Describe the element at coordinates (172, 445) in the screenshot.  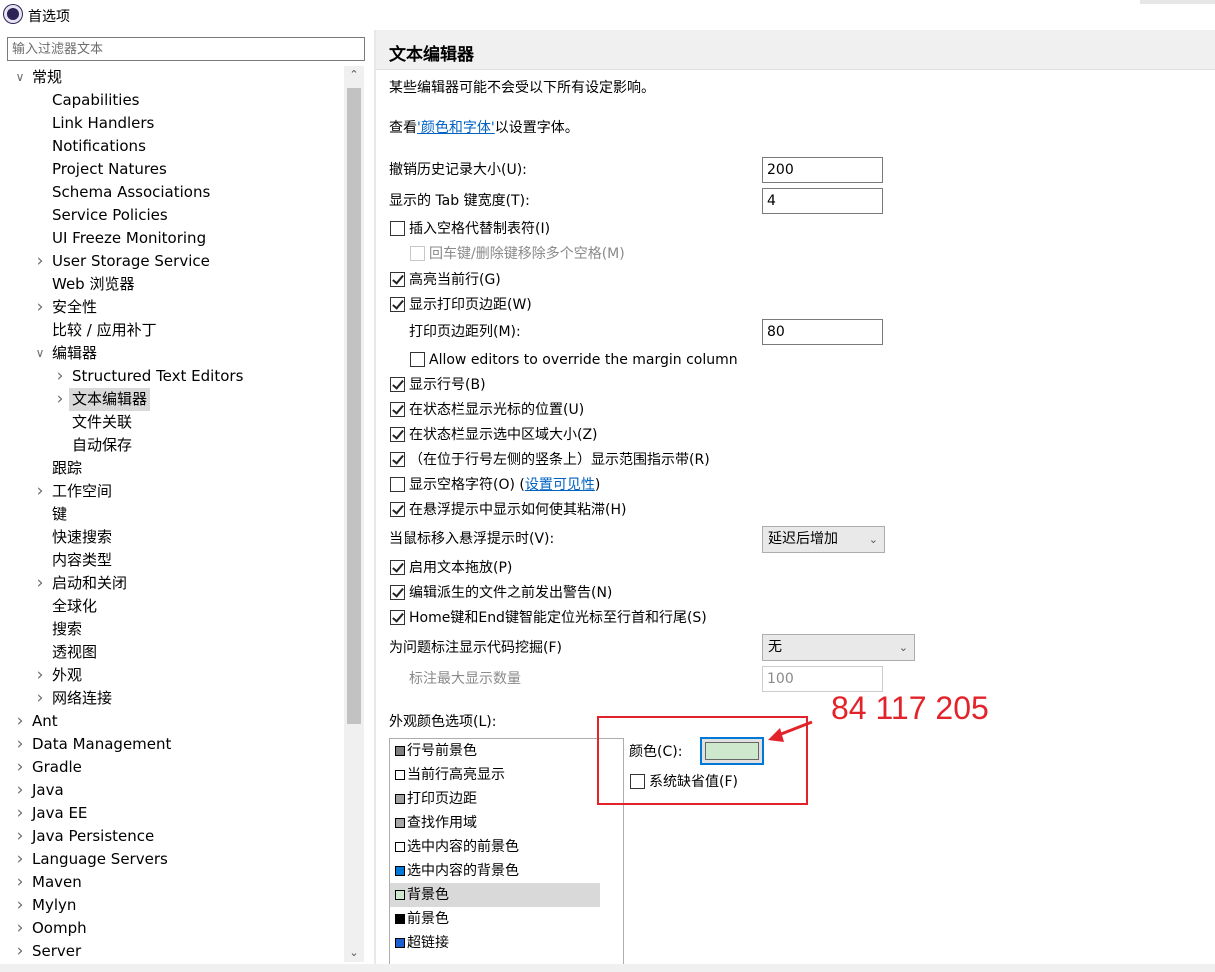
I see `tree-item: 自动保存` at that location.